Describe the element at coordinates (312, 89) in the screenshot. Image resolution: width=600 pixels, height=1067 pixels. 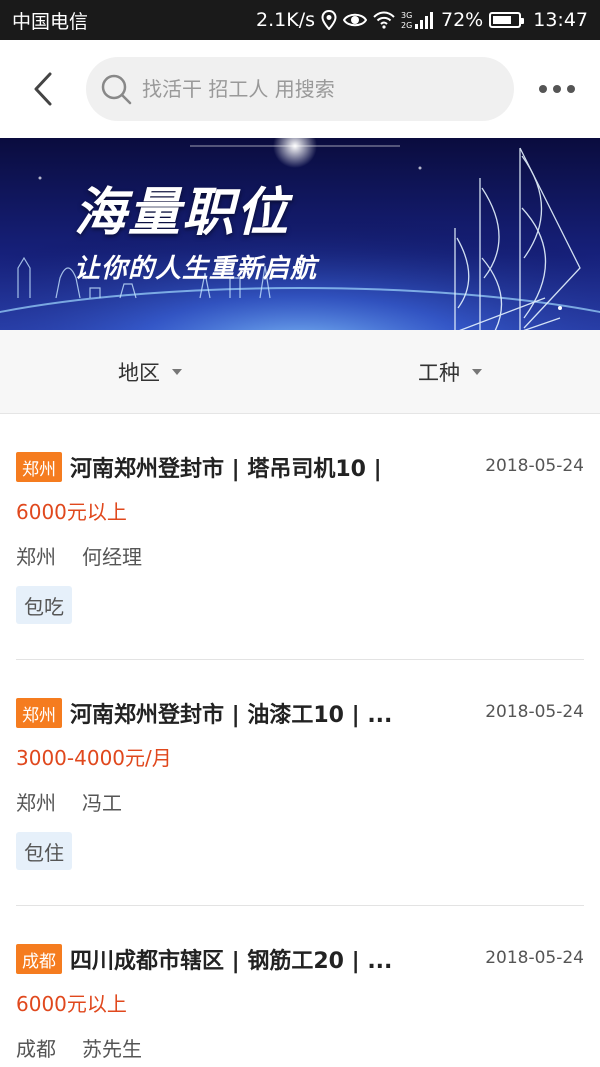
I see `search-input` at that location.